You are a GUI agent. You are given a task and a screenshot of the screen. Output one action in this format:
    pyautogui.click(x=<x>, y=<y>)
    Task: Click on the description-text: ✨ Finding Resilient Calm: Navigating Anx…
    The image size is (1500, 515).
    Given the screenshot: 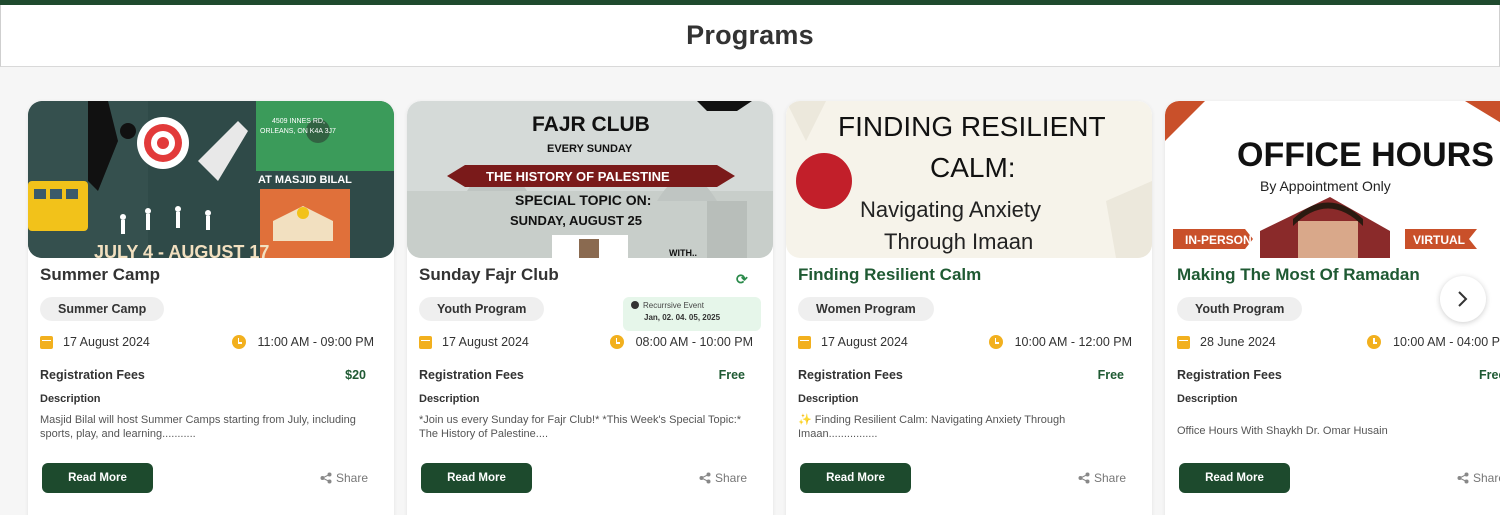 What is the action you would take?
    pyautogui.click(x=932, y=427)
    